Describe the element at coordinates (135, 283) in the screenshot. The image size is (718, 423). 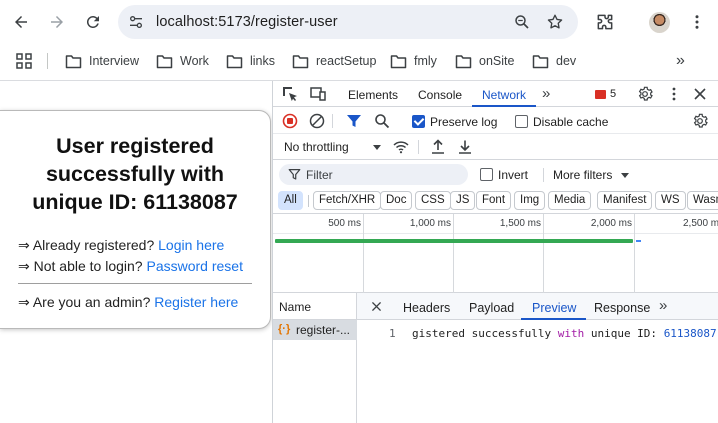
I see `card-divider` at that location.